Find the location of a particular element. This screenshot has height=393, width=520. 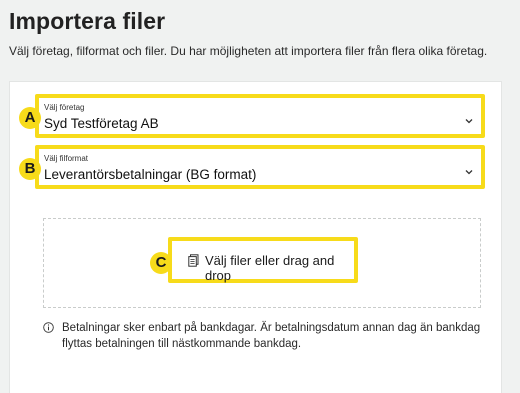

marker-c: C is located at coordinates (161, 263).